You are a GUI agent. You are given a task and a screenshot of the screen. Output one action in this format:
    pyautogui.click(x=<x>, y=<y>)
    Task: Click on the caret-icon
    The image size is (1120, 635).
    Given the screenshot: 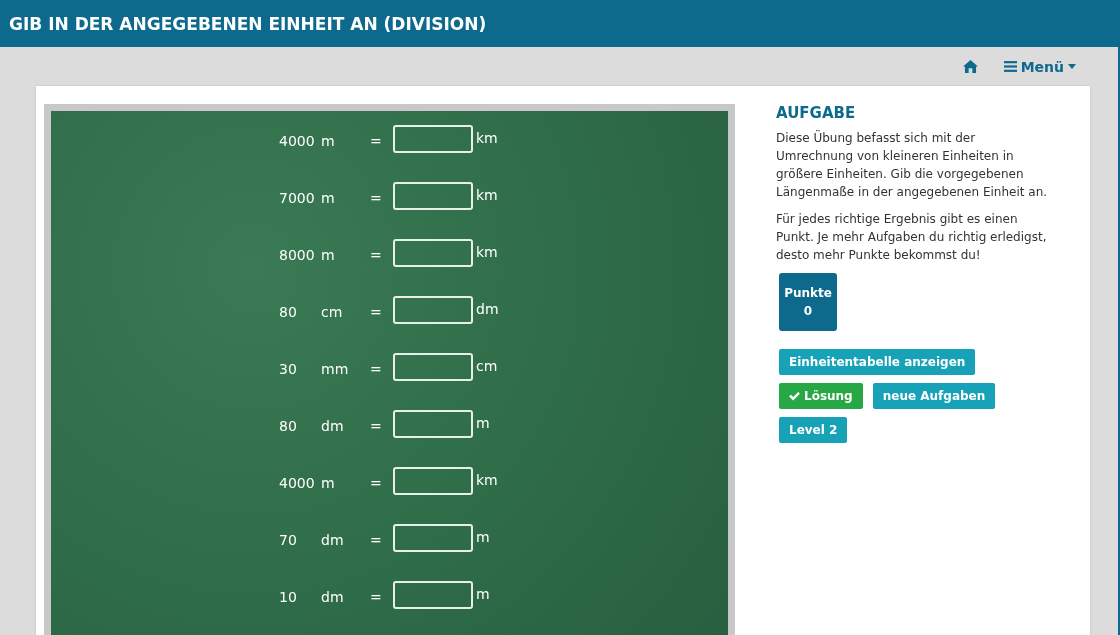 What is the action you would take?
    pyautogui.click(x=1072, y=66)
    